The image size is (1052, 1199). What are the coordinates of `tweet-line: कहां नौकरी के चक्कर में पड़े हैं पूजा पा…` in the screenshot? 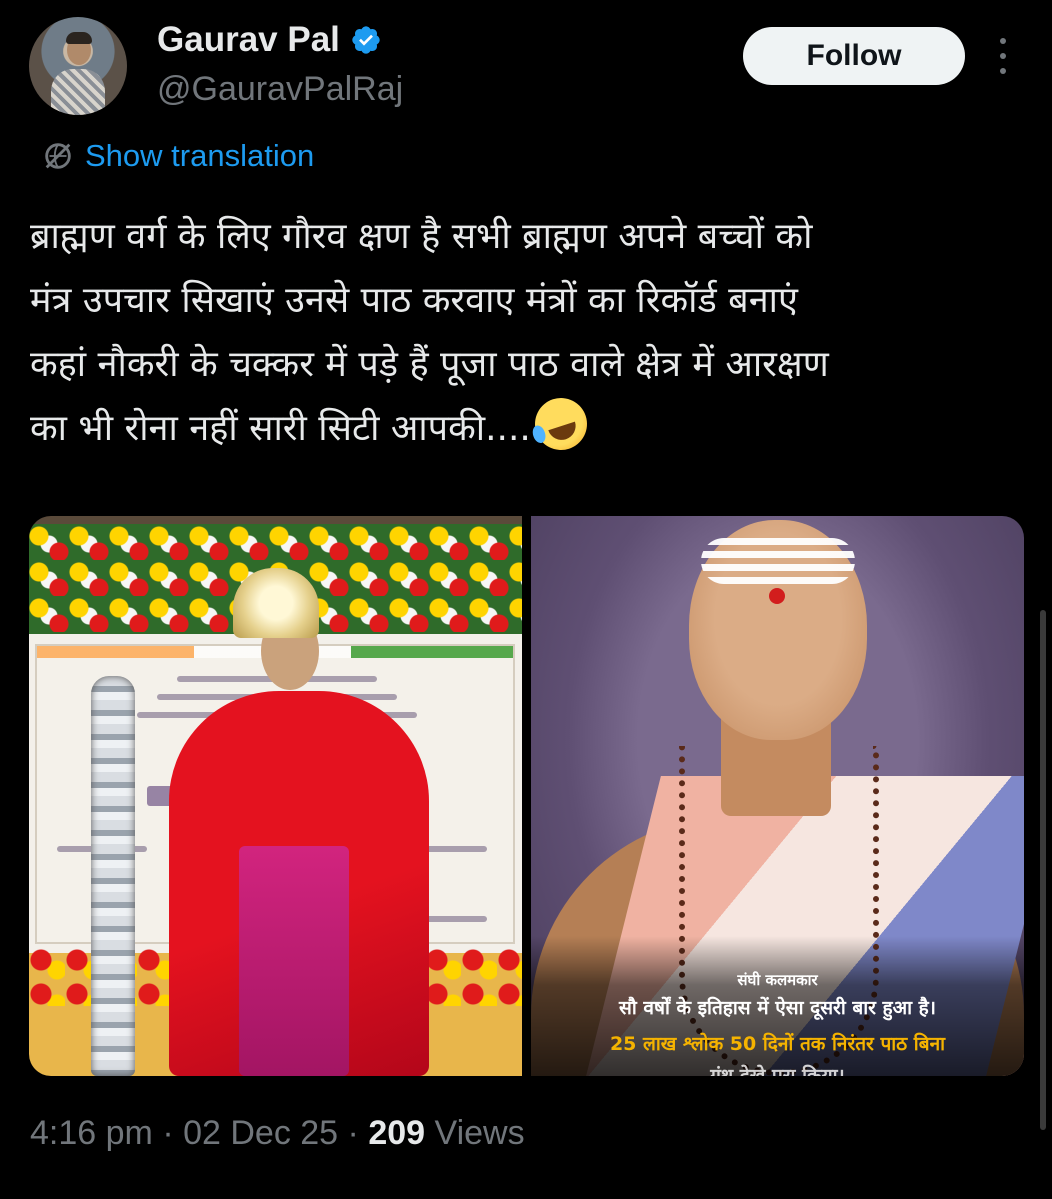 It's located at (429, 364).